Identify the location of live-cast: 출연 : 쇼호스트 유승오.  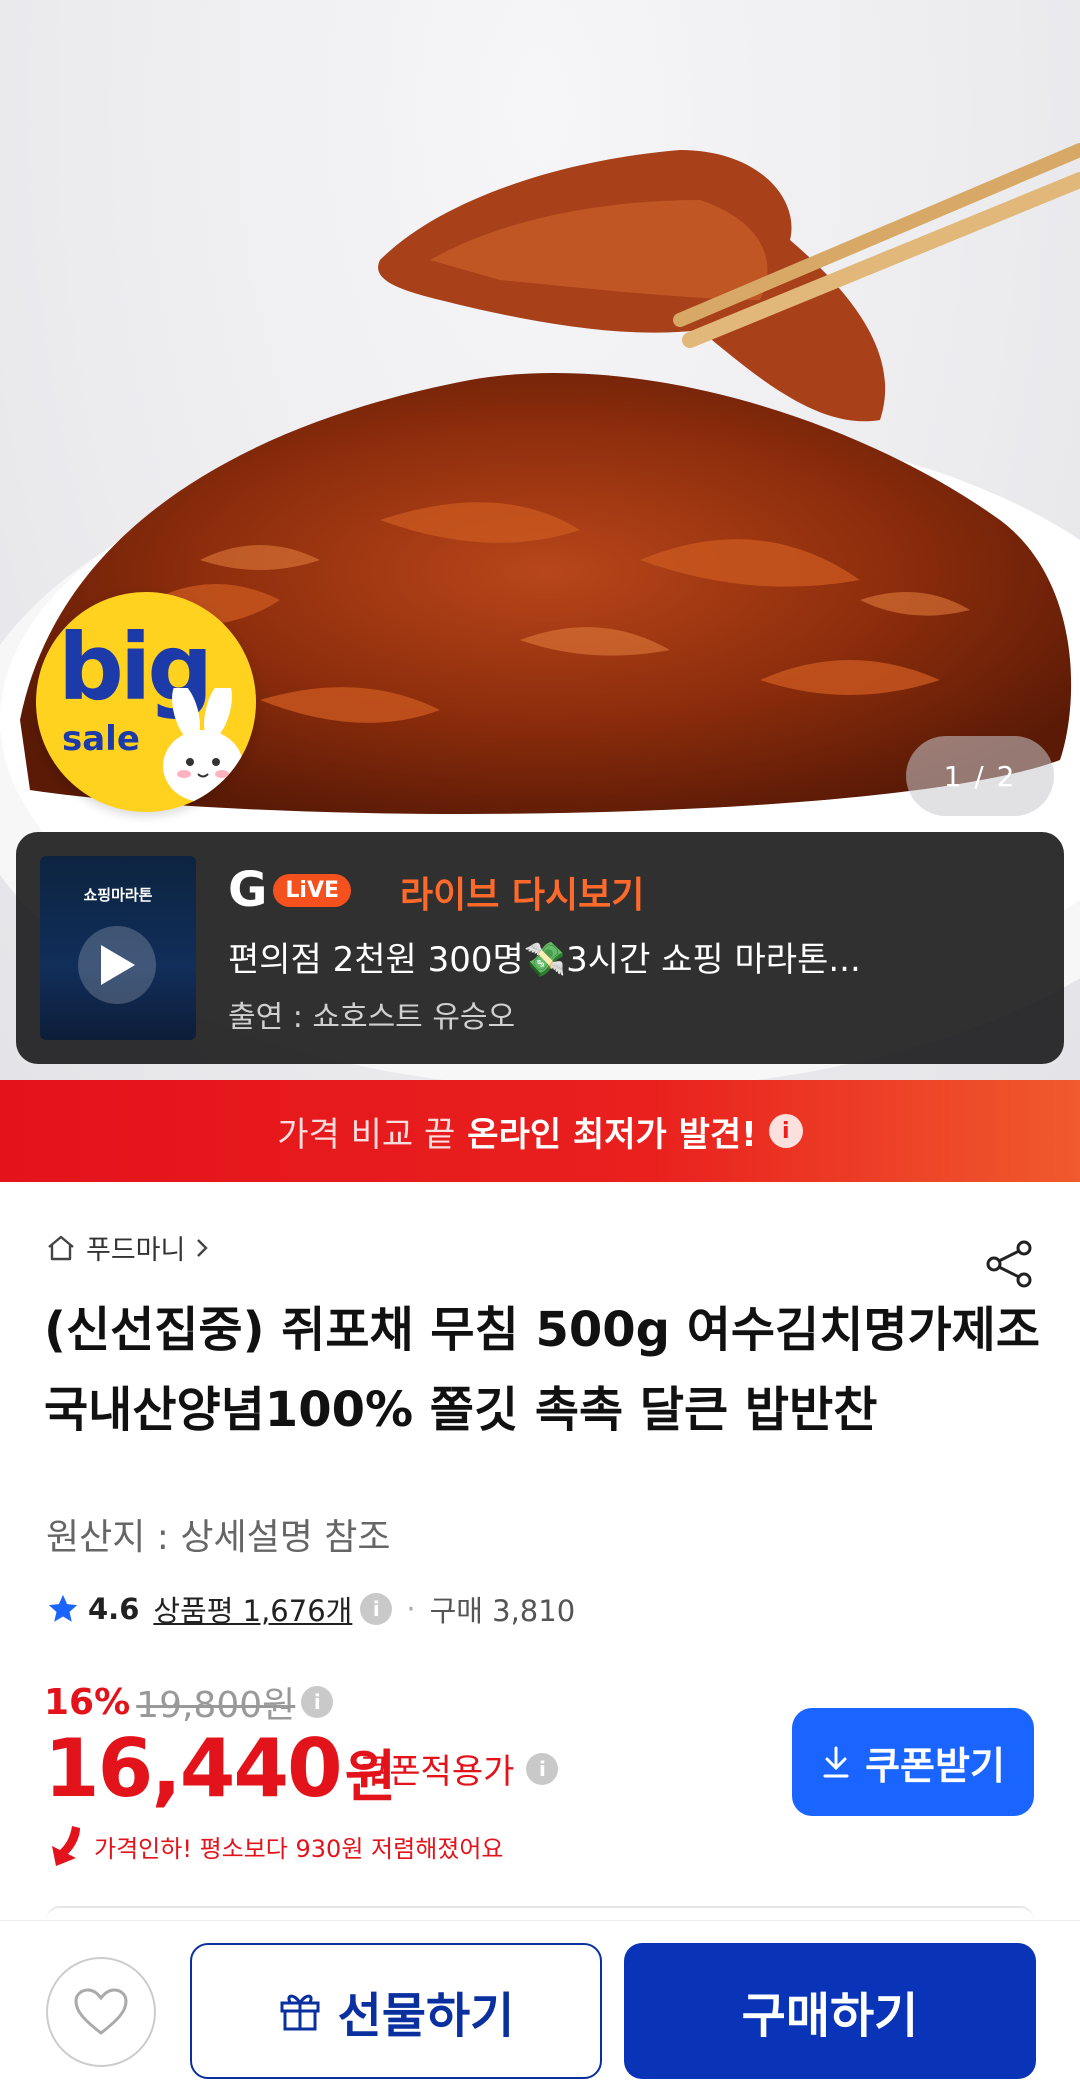
(372, 1017).